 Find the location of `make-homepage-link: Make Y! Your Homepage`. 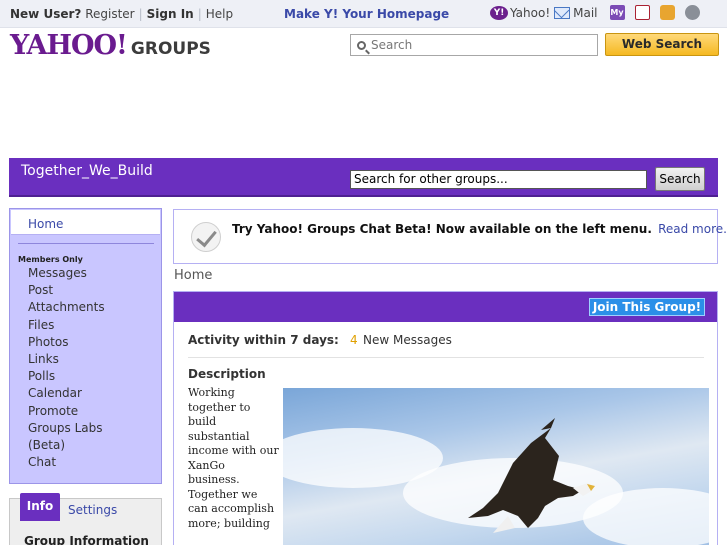

make-homepage-link: Make Y! Your Homepage is located at coordinates (366, 14).